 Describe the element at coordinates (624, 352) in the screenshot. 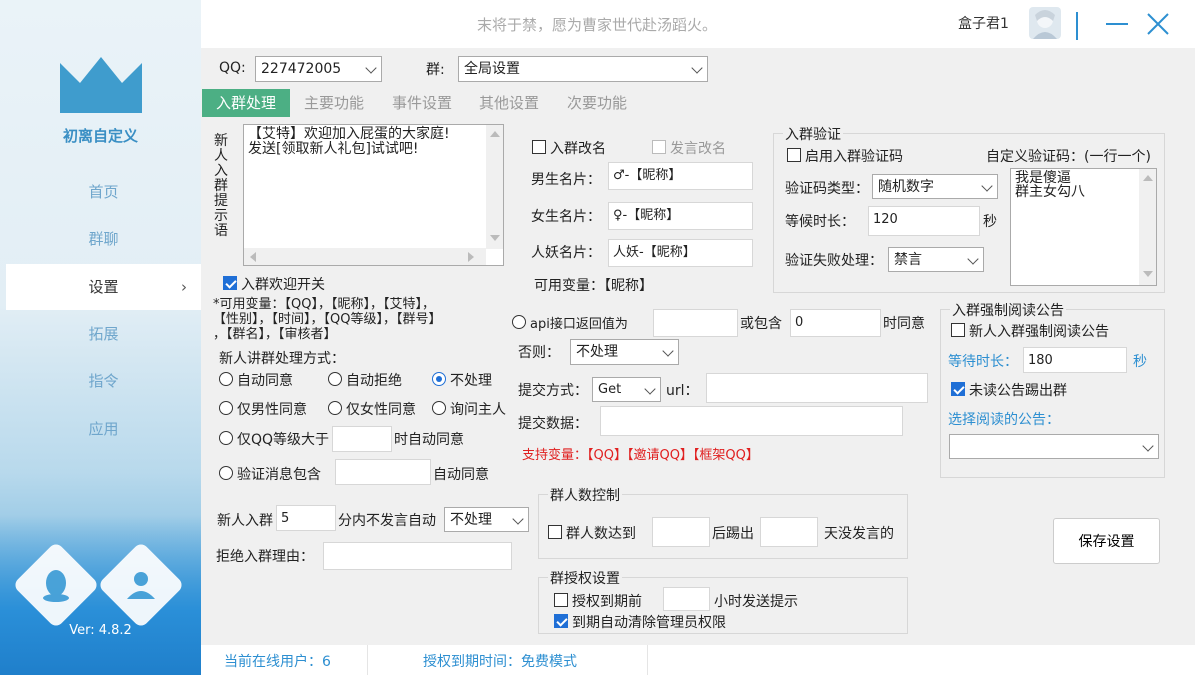

I see `api-else-select: 不处理` at that location.